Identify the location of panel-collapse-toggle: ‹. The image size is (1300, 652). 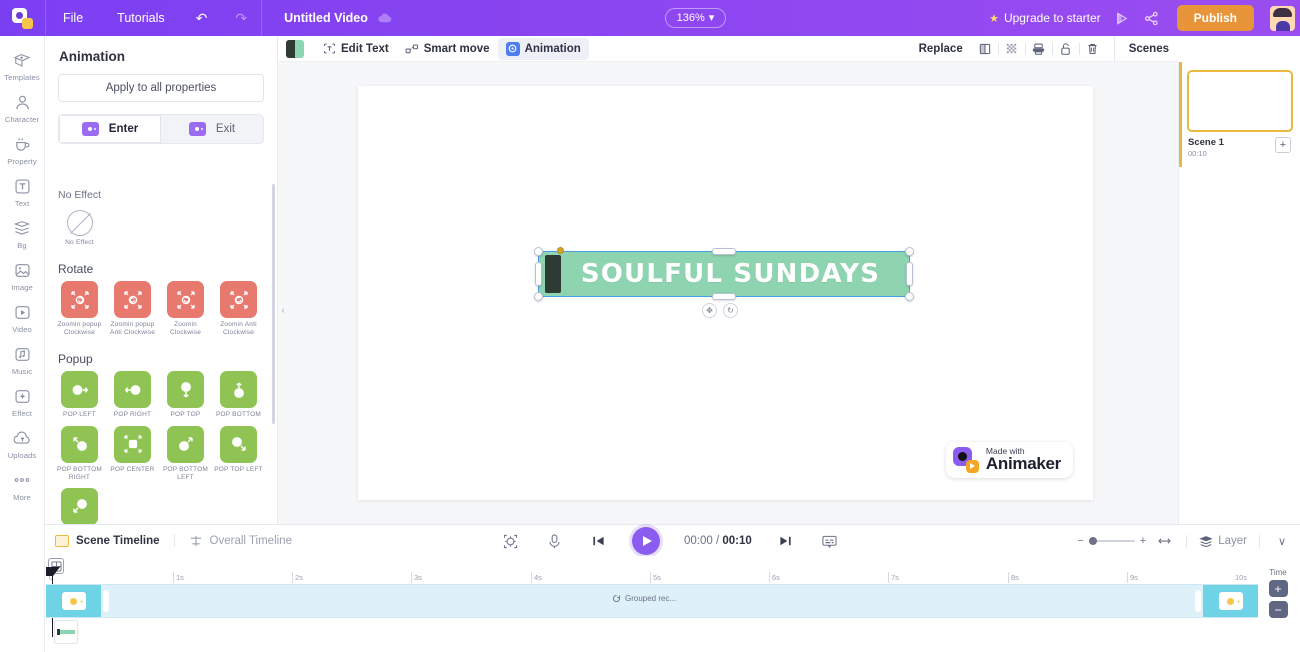
(283, 310).